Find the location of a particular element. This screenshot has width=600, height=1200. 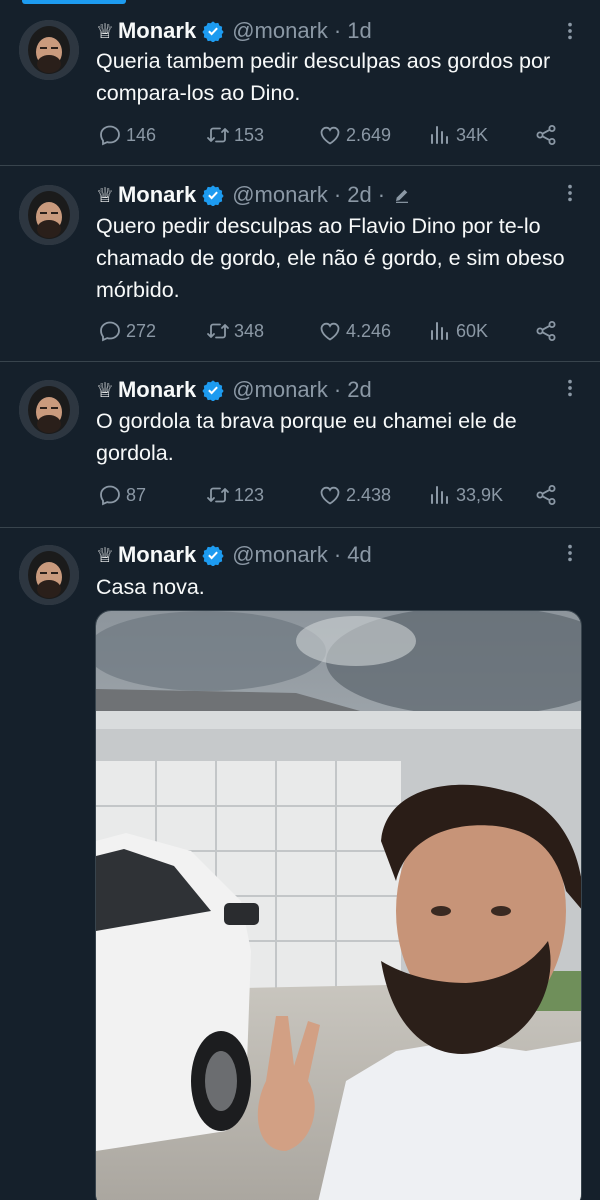

views-count: 60K is located at coordinates (472, 330).